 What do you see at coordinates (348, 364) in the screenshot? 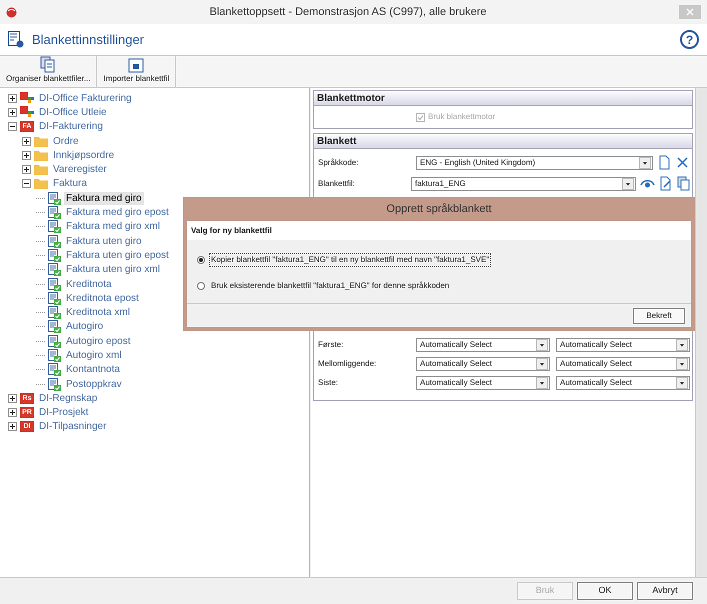
I see `field-label: Mellomliggende:` at bounding box center [348, 364].